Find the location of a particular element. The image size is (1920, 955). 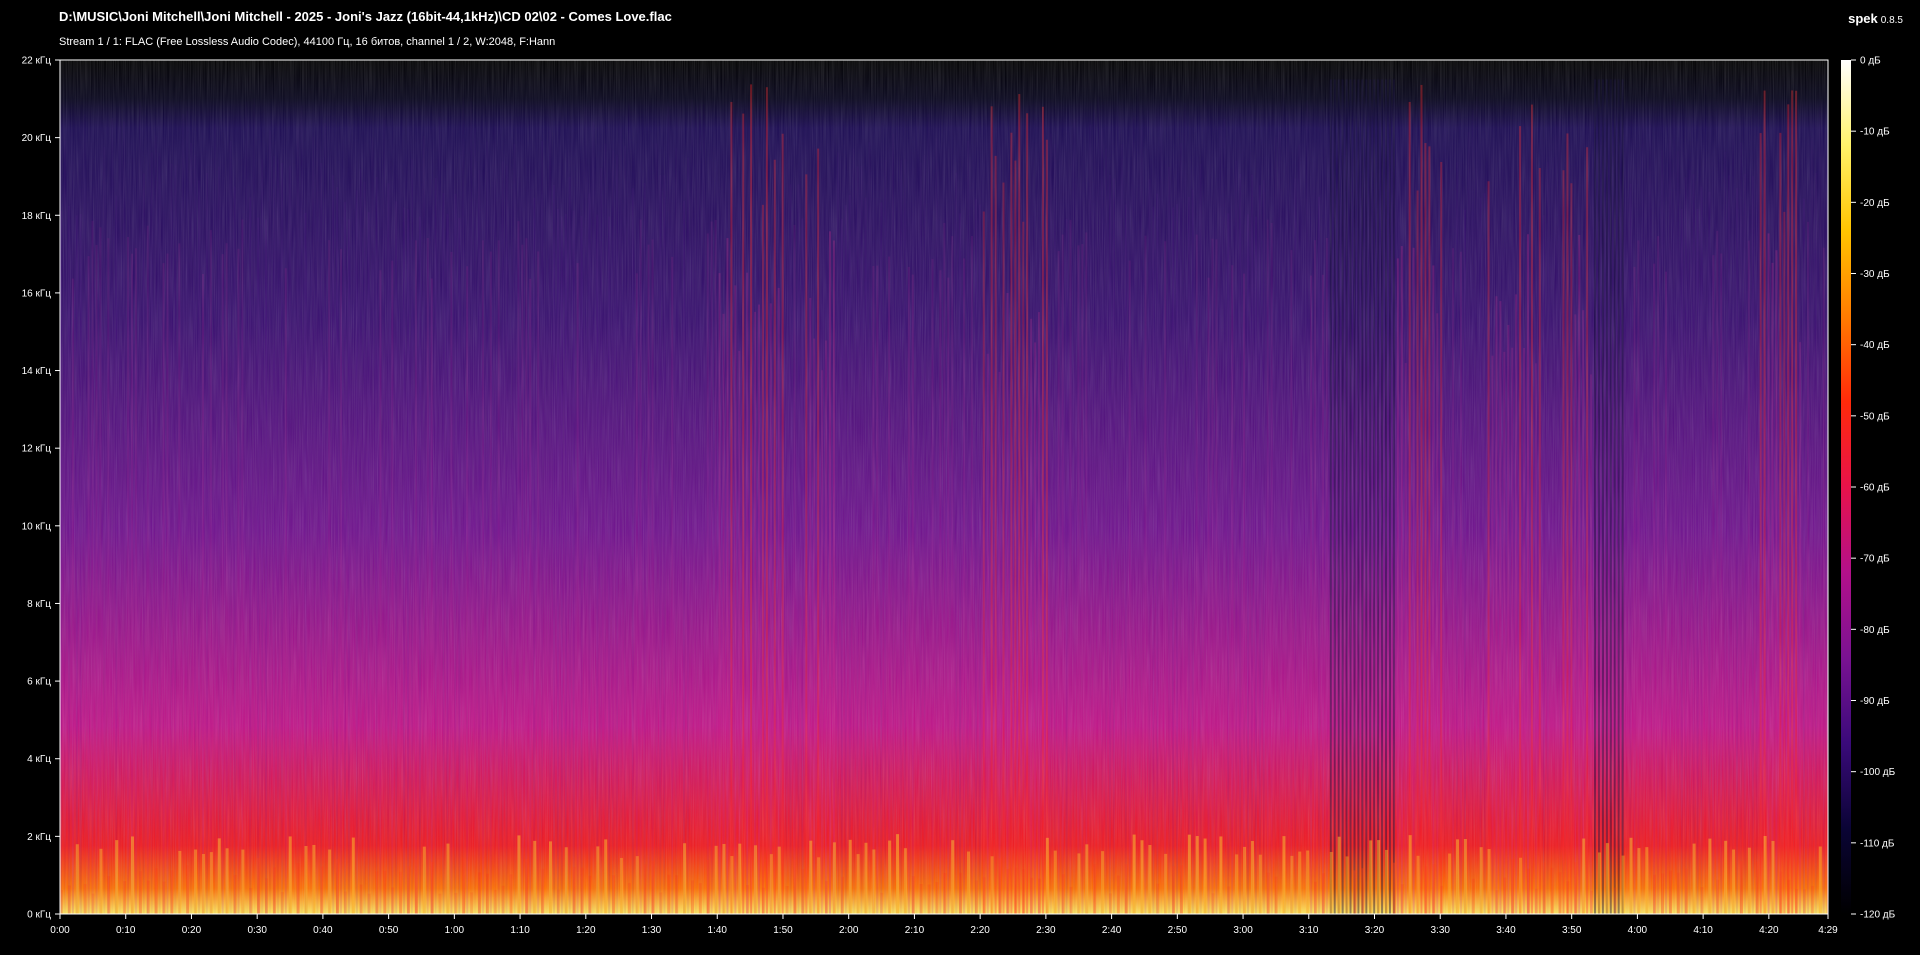

db-tick-label: -80 дБ is located at coordinates (1875, 630).